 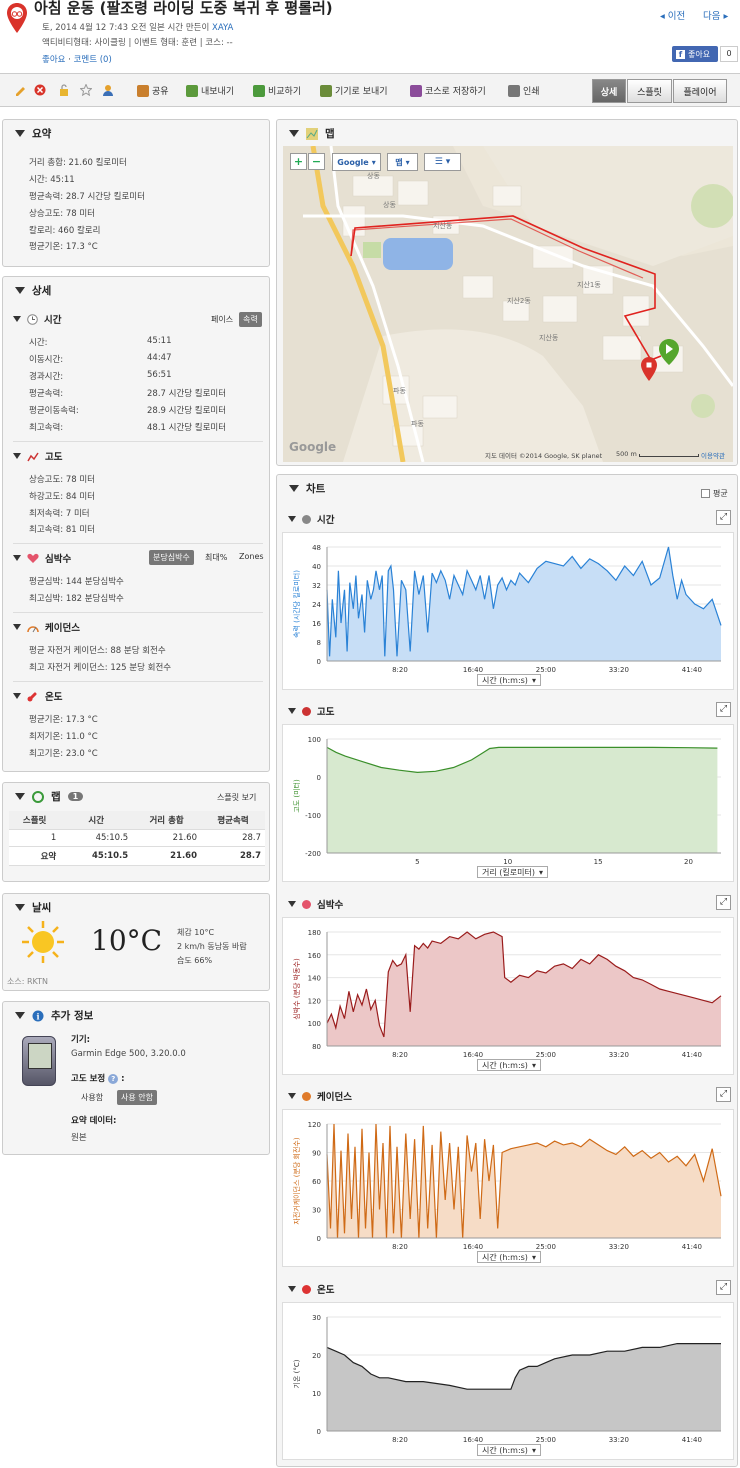 What do you see at coordinates (108, 90) in the screenshot?
I see `user-badge-icon` at bounding box center [108, 90].